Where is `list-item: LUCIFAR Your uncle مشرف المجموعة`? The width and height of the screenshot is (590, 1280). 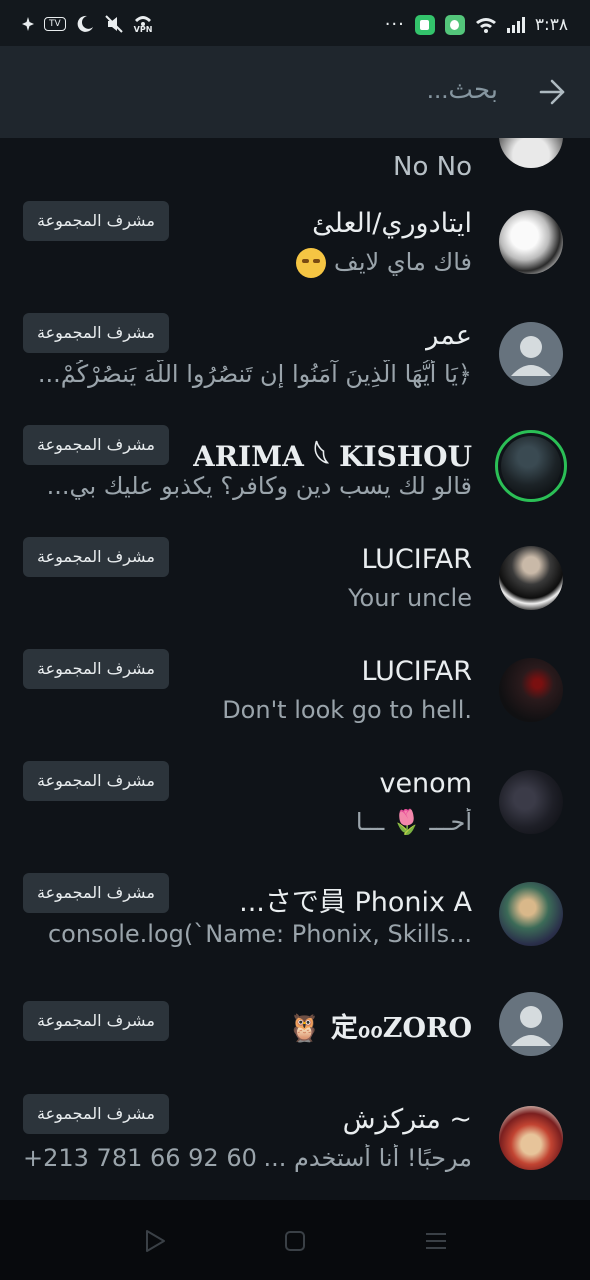
list-item: LUCIFAR Your uncle مشرف المجموعة is located at coordinates (295, 584).